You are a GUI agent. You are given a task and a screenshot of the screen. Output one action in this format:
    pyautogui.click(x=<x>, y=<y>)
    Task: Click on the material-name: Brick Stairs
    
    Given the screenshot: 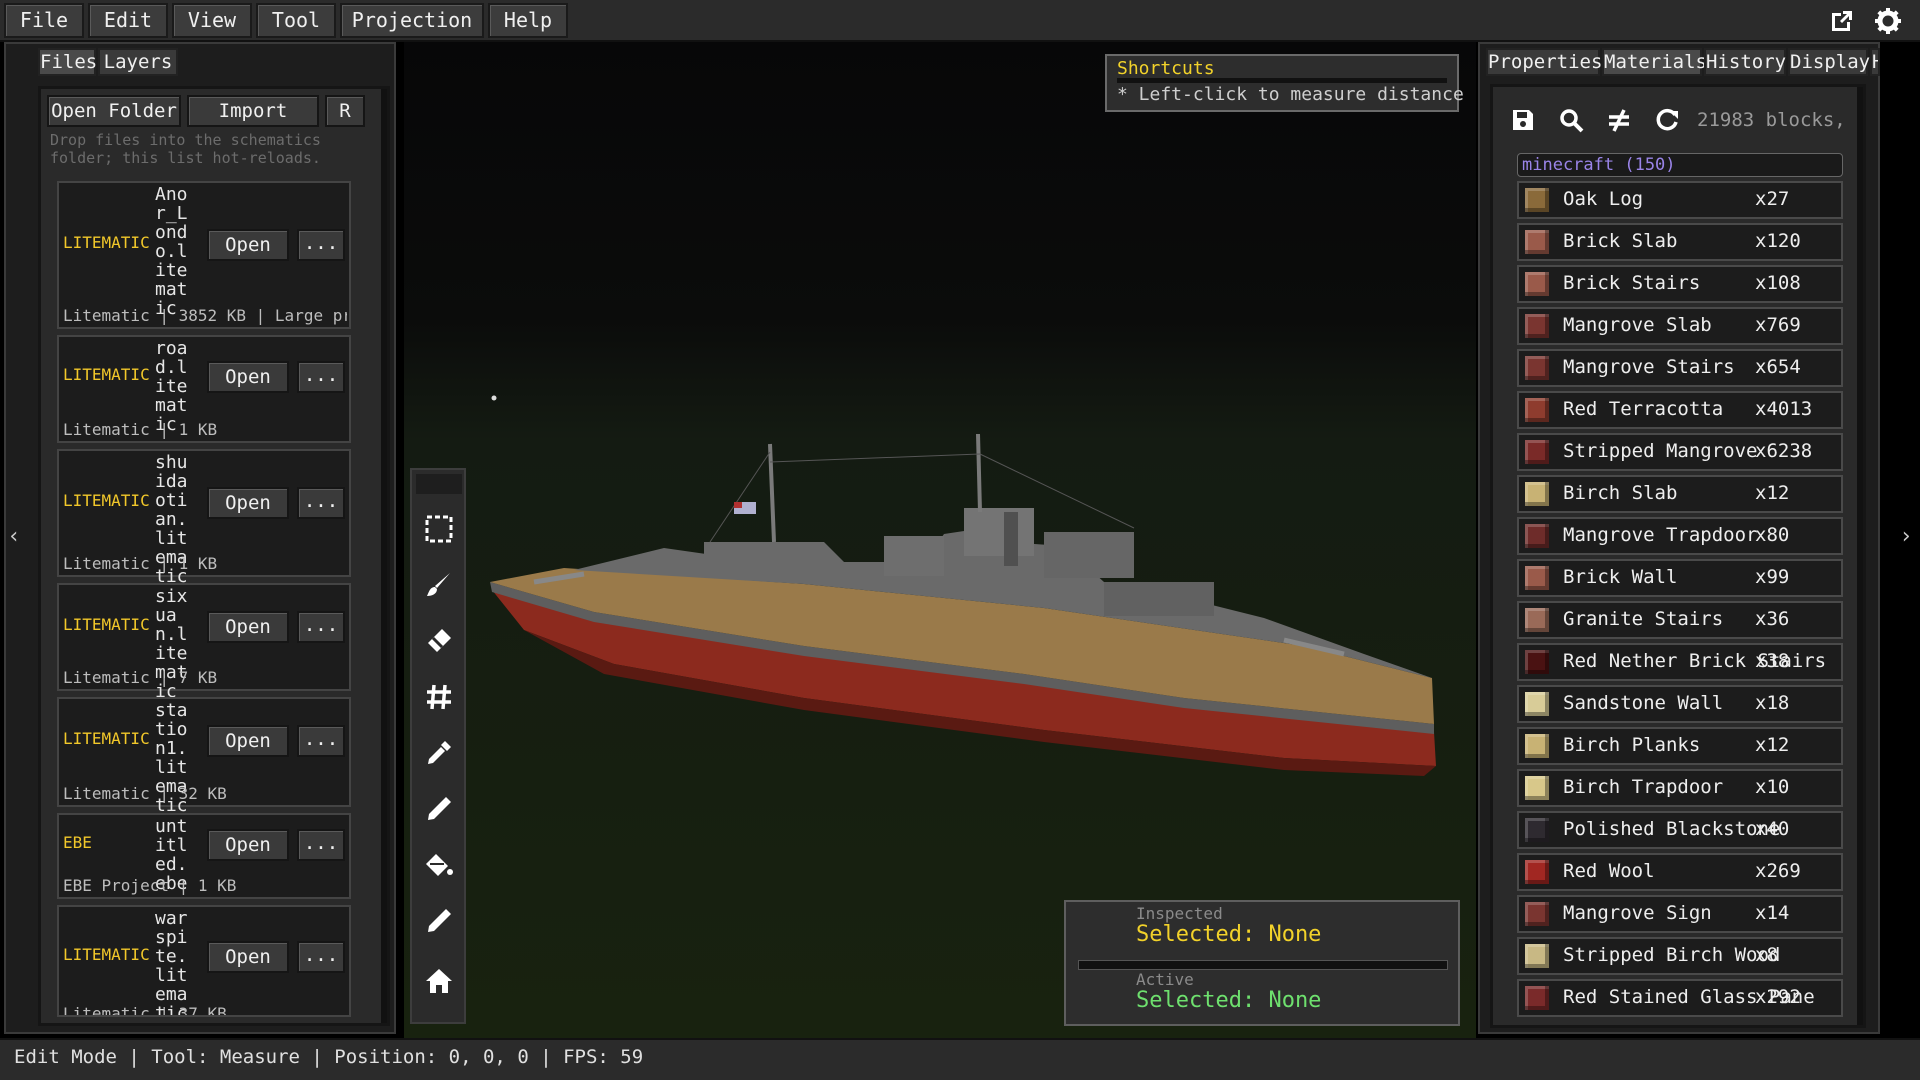 What is the action you would take?
    pyautogui.click(x=1632, y=283)
    